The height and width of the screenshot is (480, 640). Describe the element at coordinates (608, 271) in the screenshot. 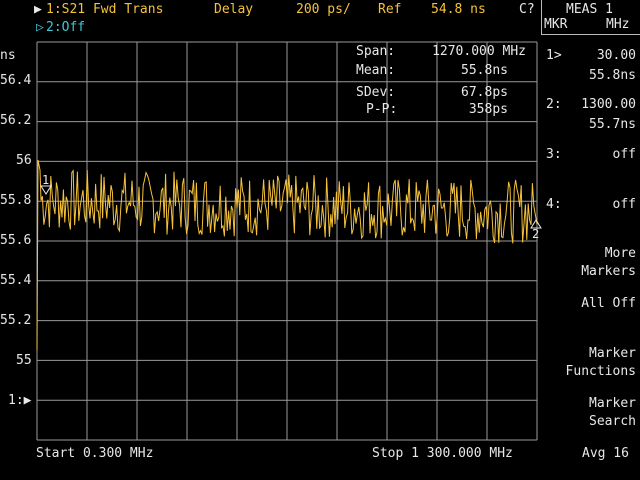

I see `more-markers-line2: Markers` at that location.